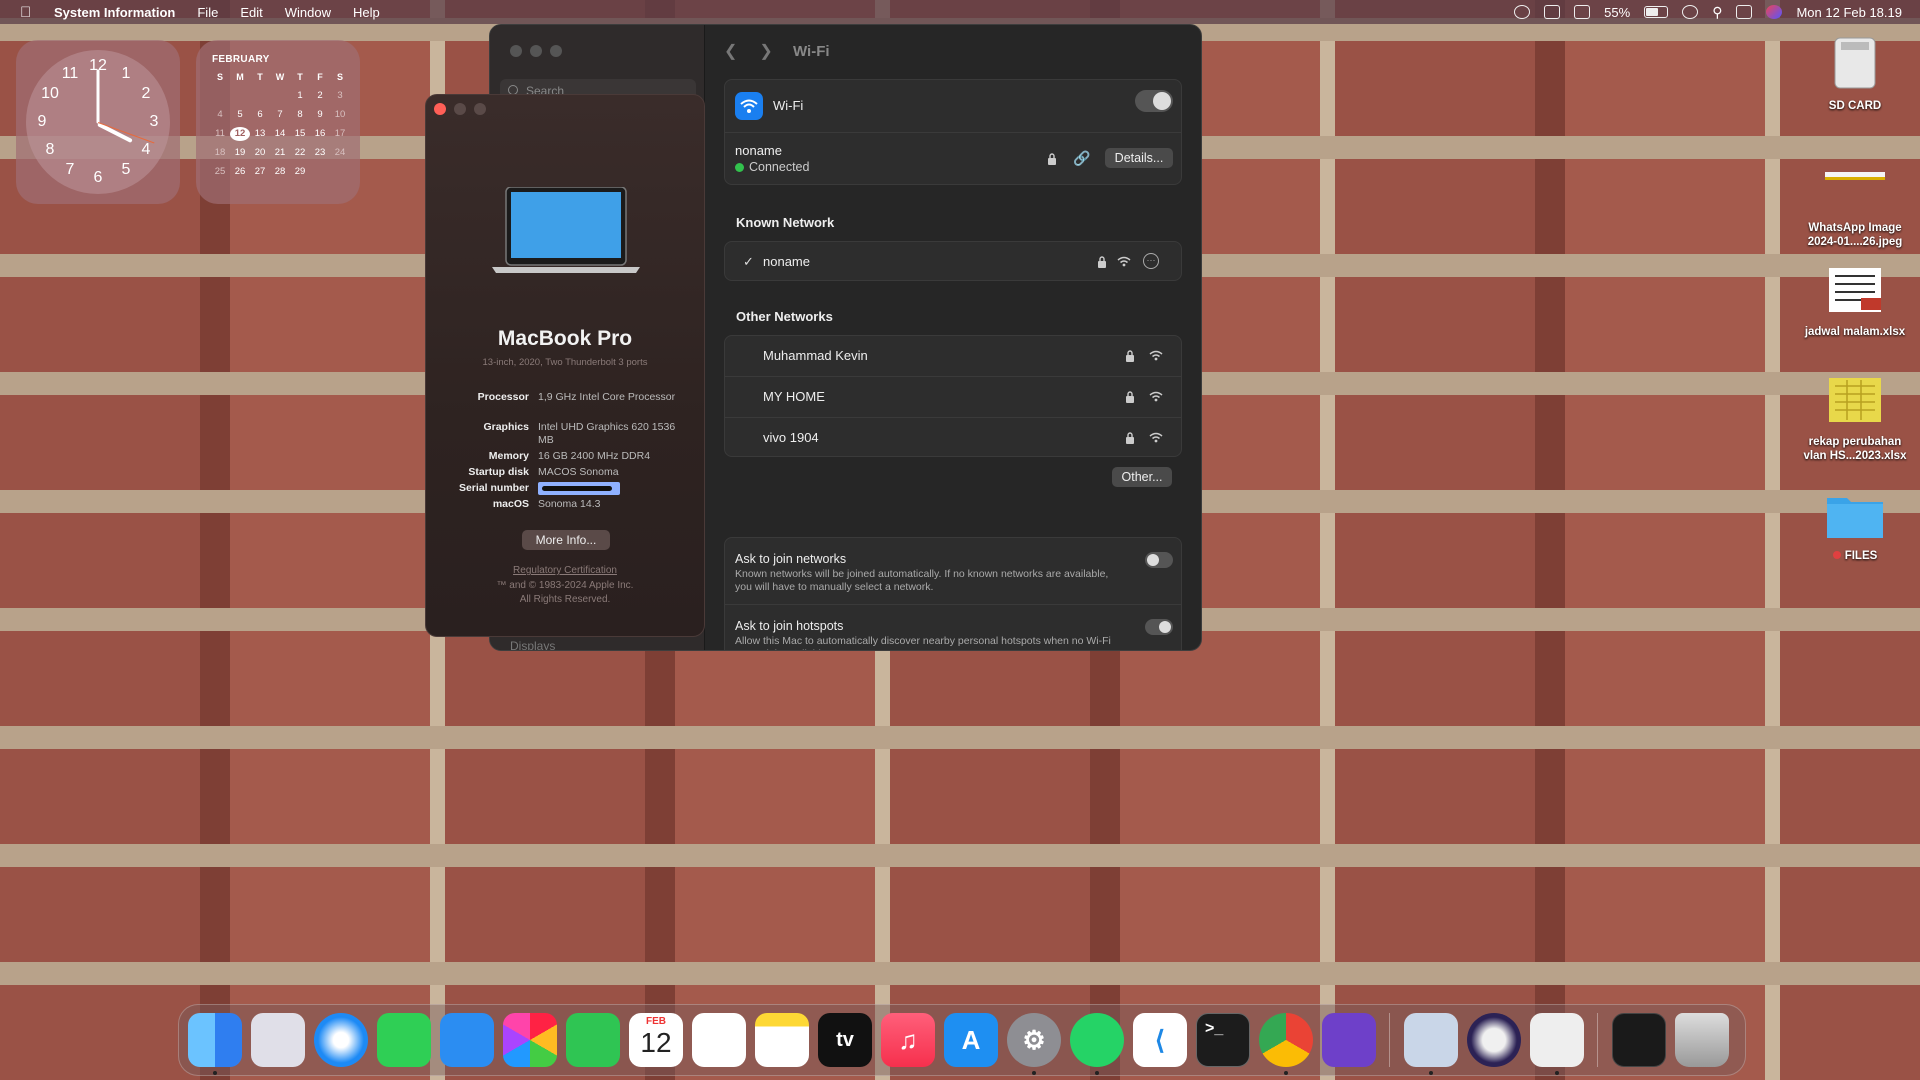  Describe the element at coordinates (1223, 1040) in the screenshot. I see `dock-terminal-icon: >_` at that location.